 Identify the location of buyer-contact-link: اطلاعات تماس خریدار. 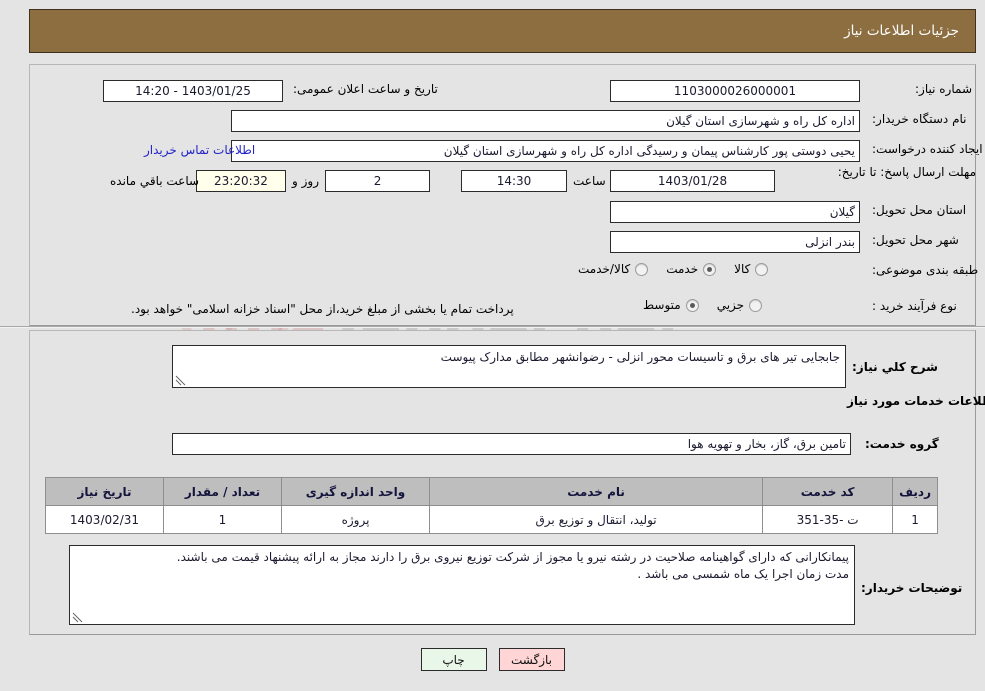
(199, 150).